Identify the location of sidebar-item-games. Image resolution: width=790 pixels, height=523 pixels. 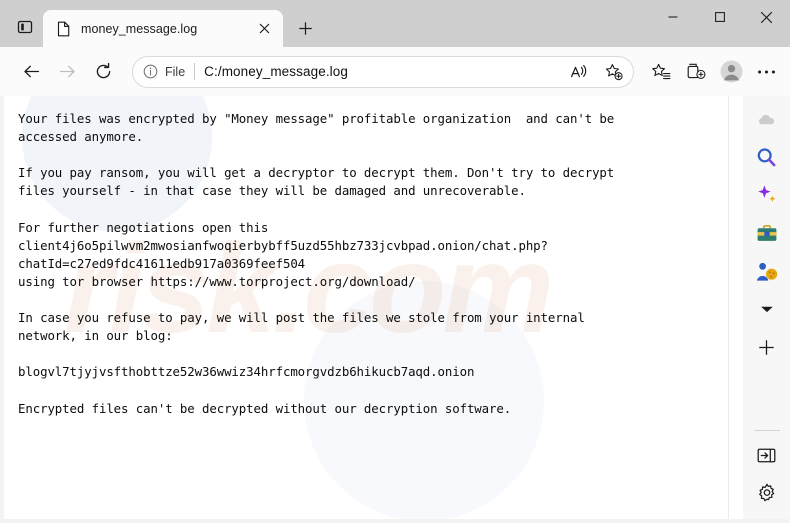
(767, 271).